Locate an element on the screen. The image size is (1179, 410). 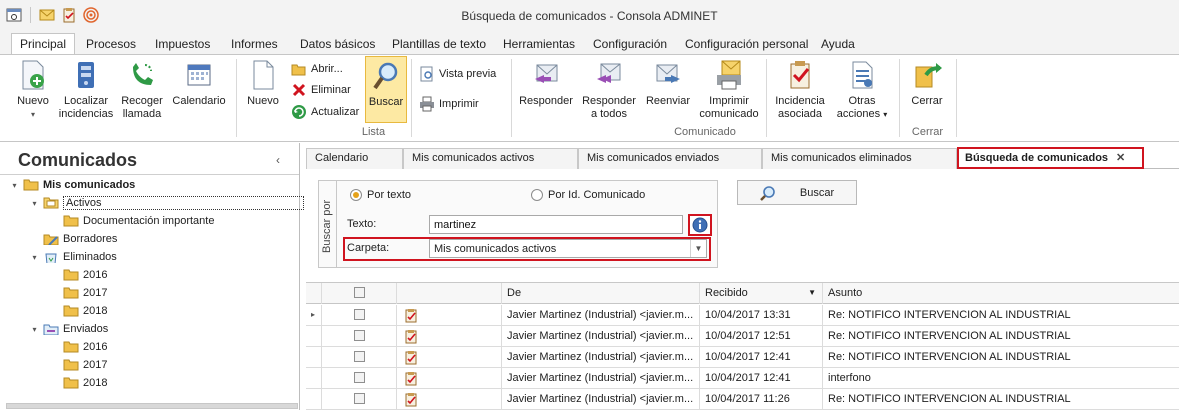
info-button is located at coordinates (700, 225).